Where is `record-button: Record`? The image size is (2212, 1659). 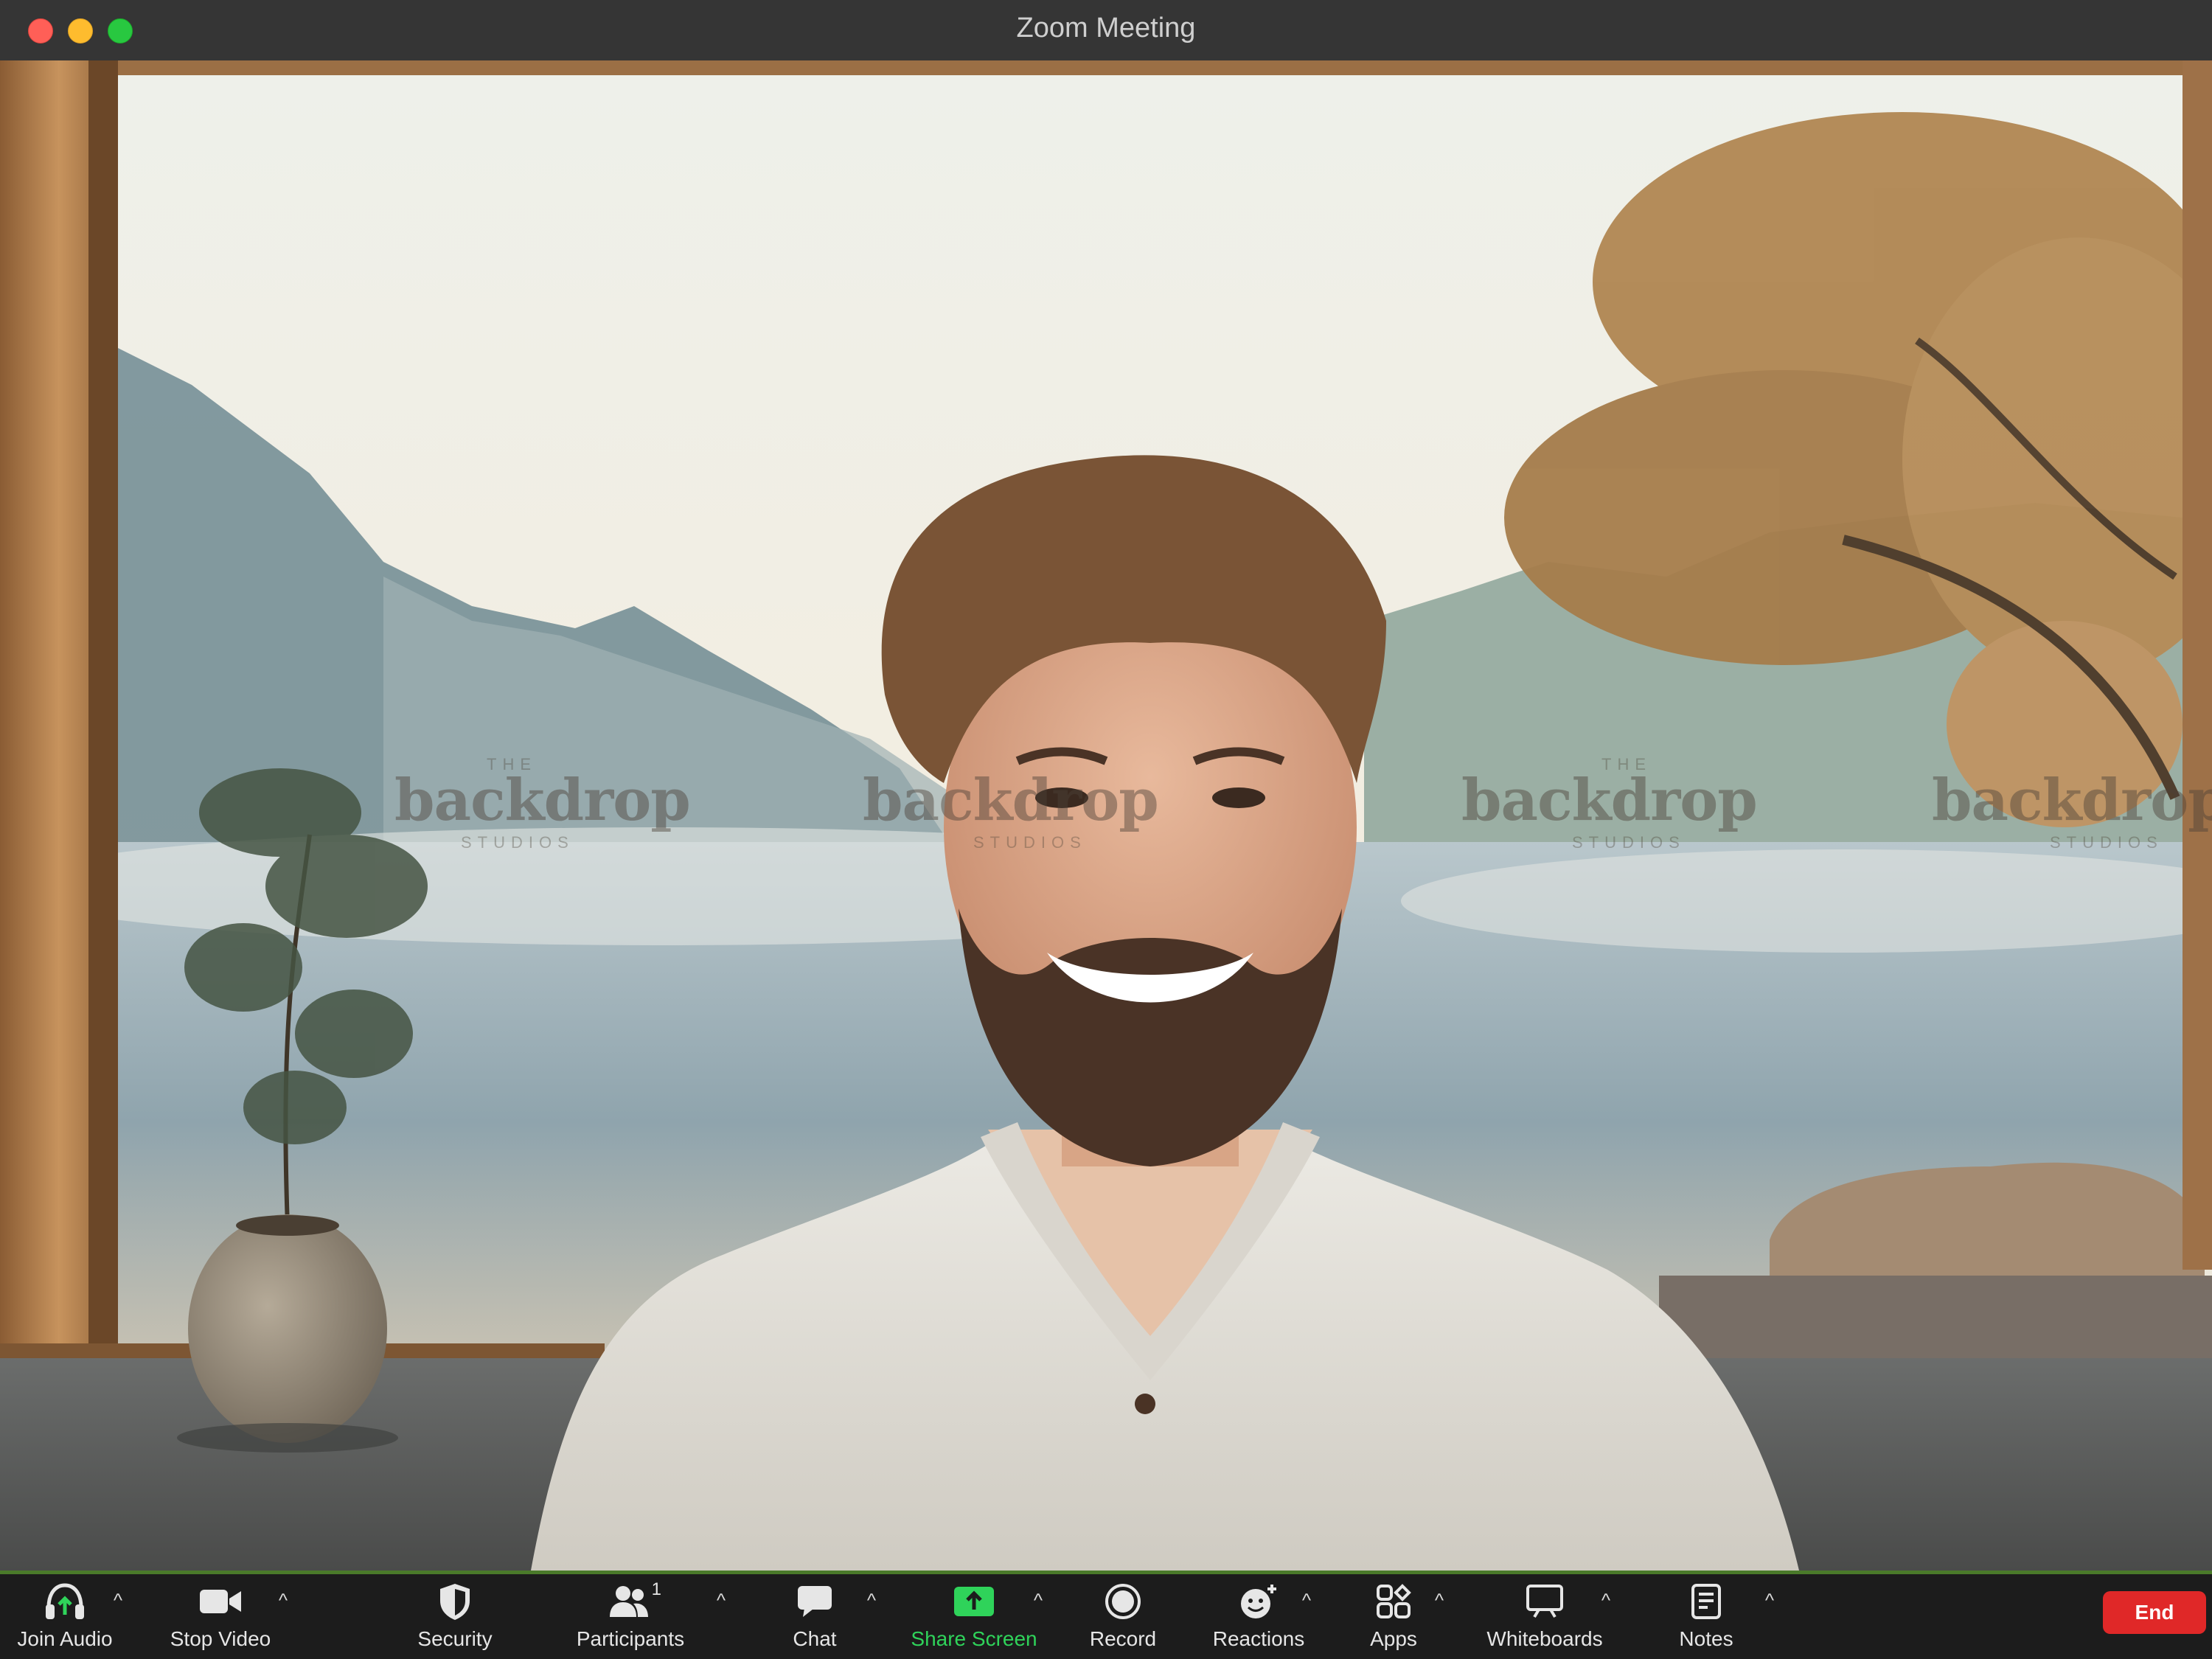
record-button: Record is located at coordinates (1123, 1618).